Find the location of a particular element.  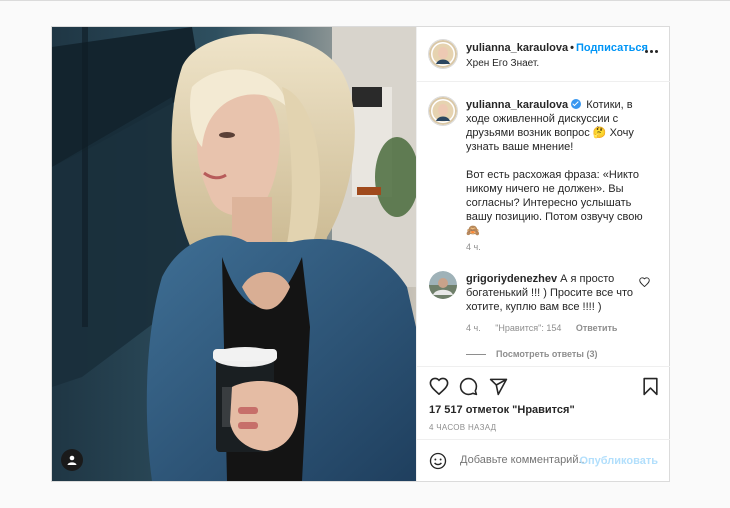

bookmark-icon is located at coordinates (650, 386).